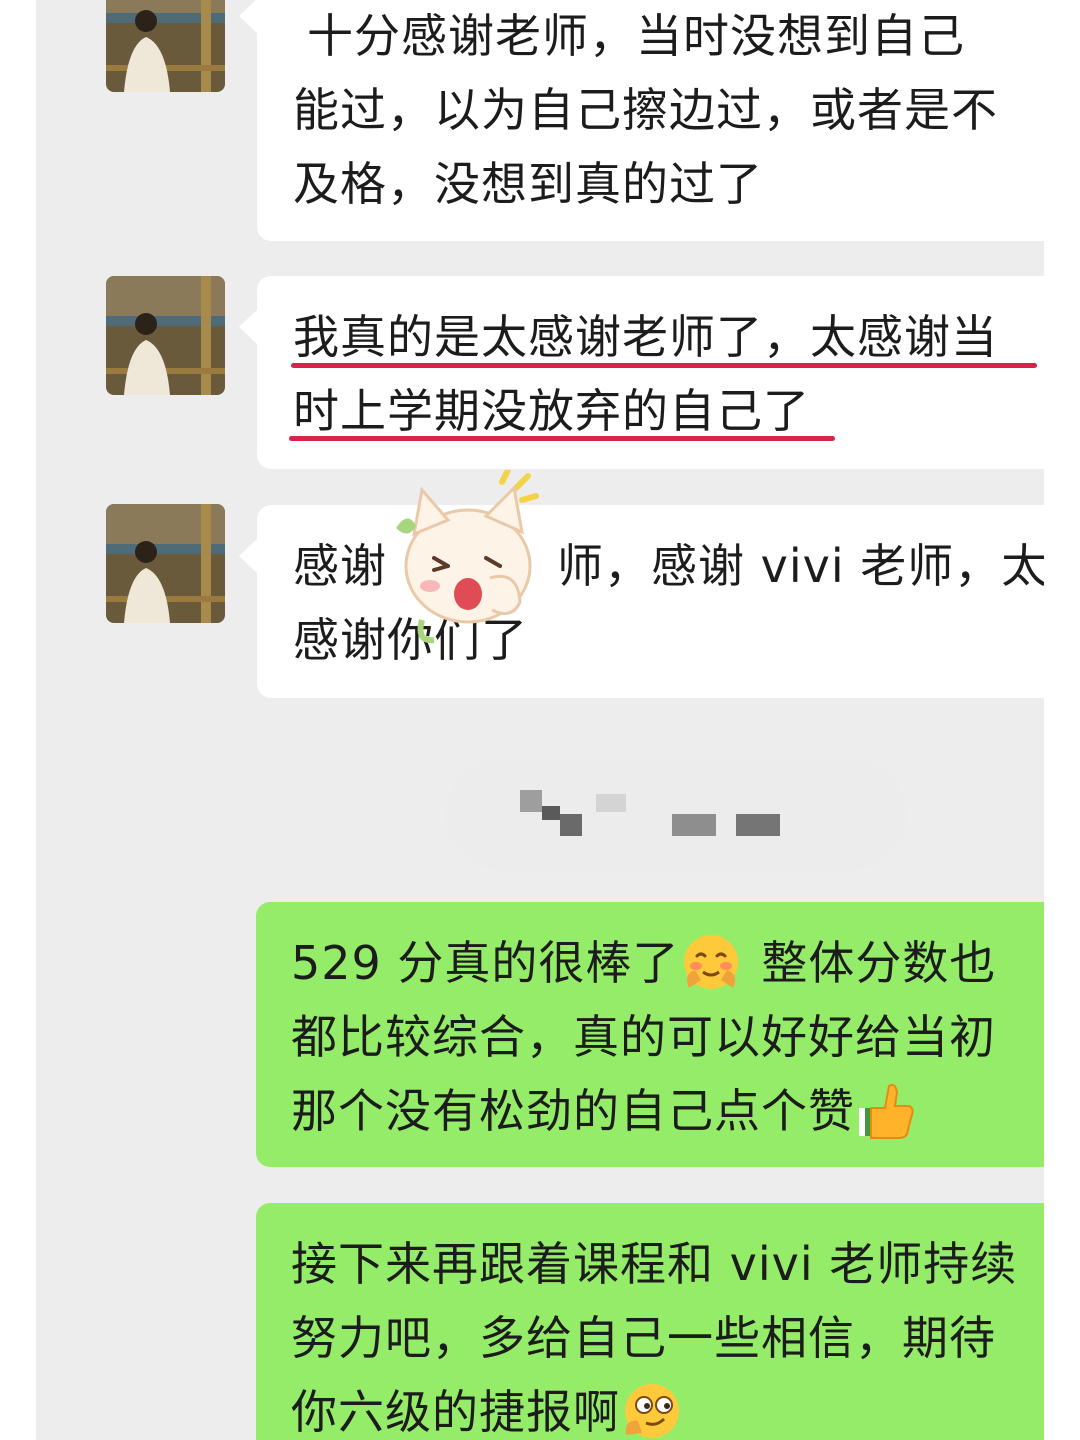  Describe the element at coordinates (643, 1037) in the screenshot. I see `message-text-line: 都比较综合，真的可以好好给当初` at that location.